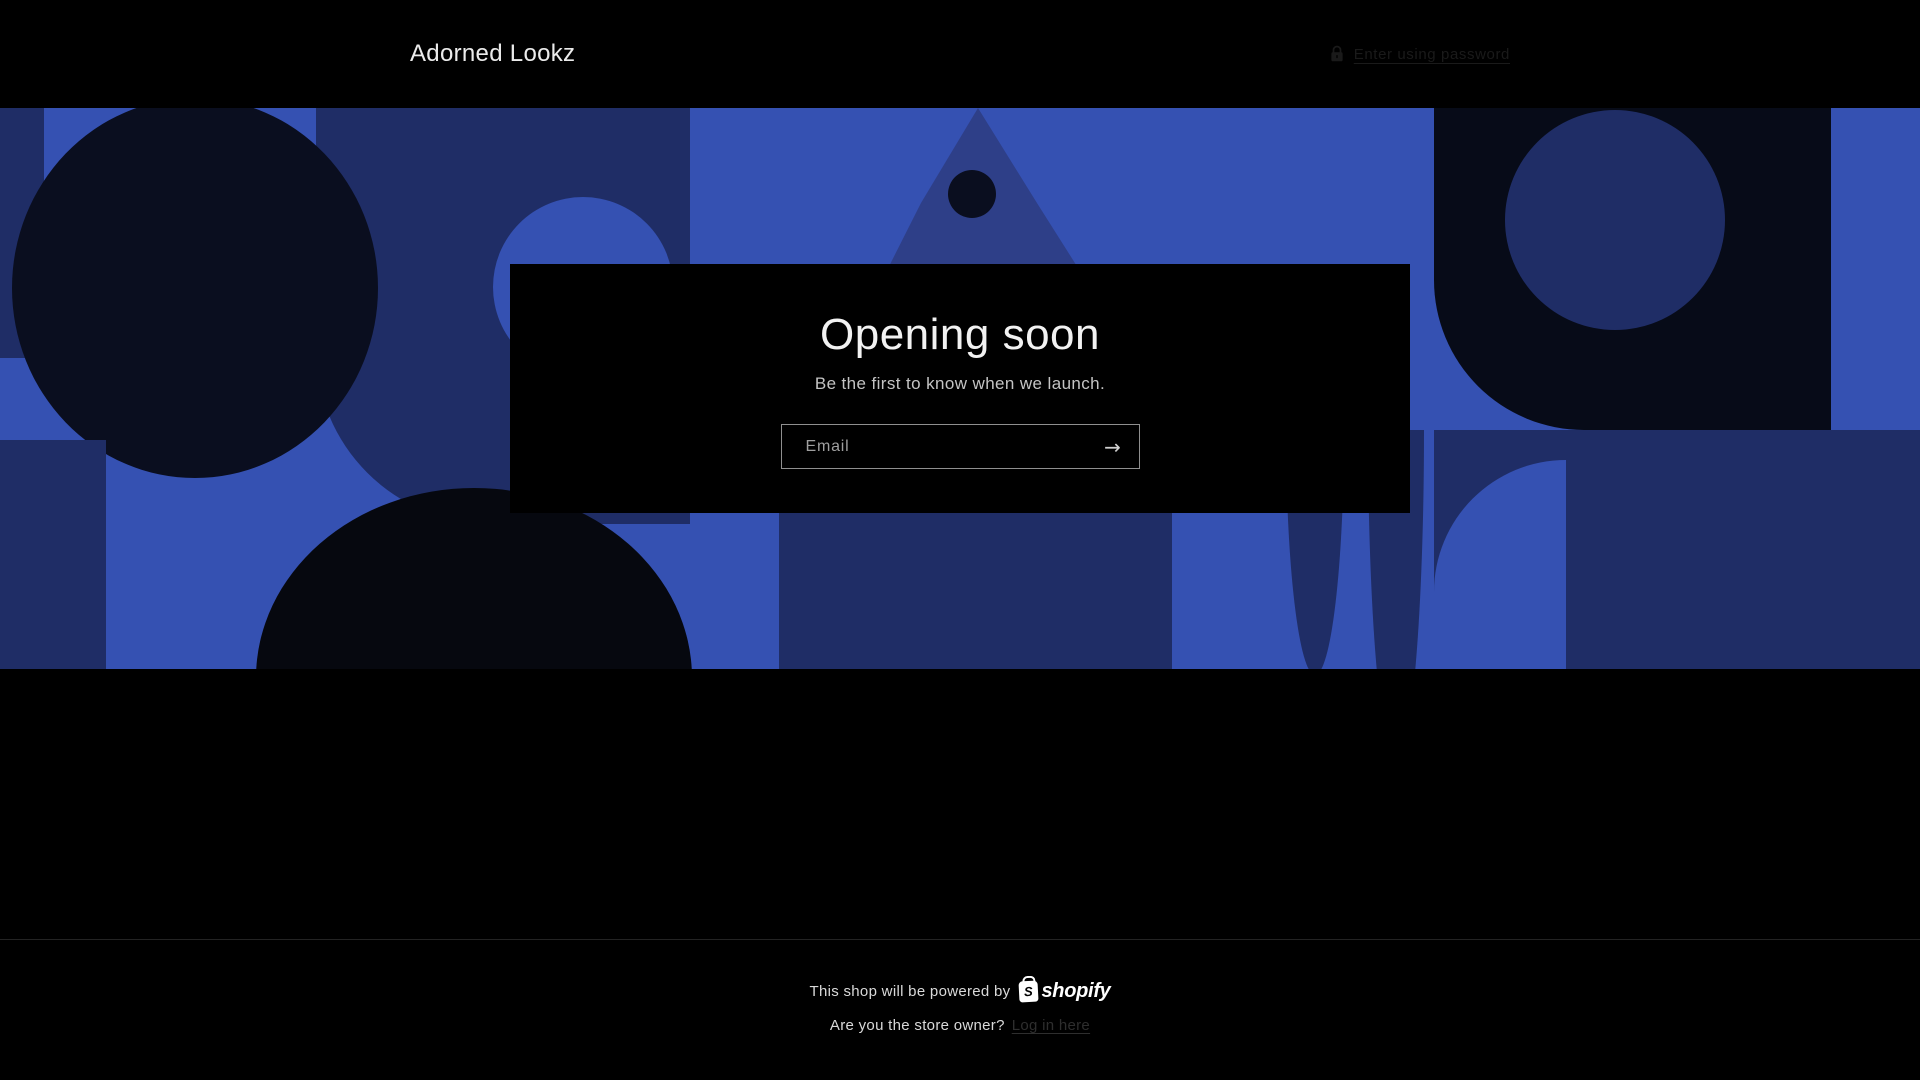 The width and height of the screenshot is (1920, 1080). I want to click on owner-question-text: Are you the store owner?, so click(917, 1025).